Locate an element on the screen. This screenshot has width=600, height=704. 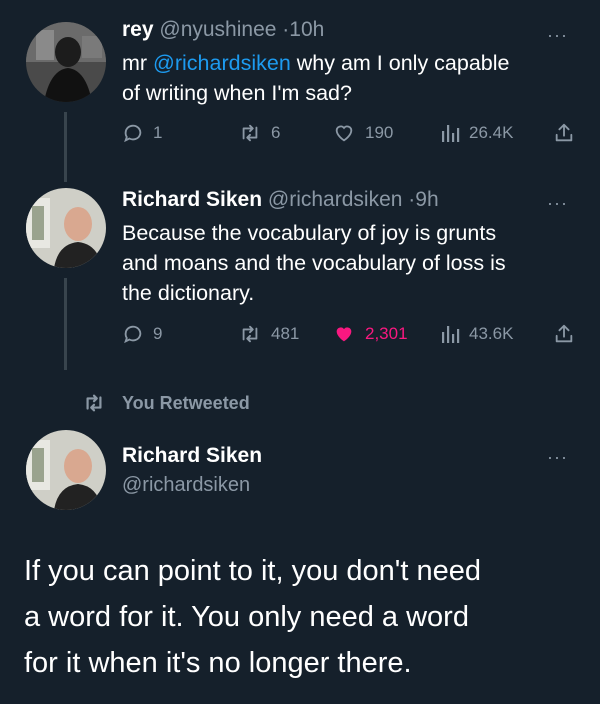
mention-link: @richardsiken is located at coordinates (222, 63).